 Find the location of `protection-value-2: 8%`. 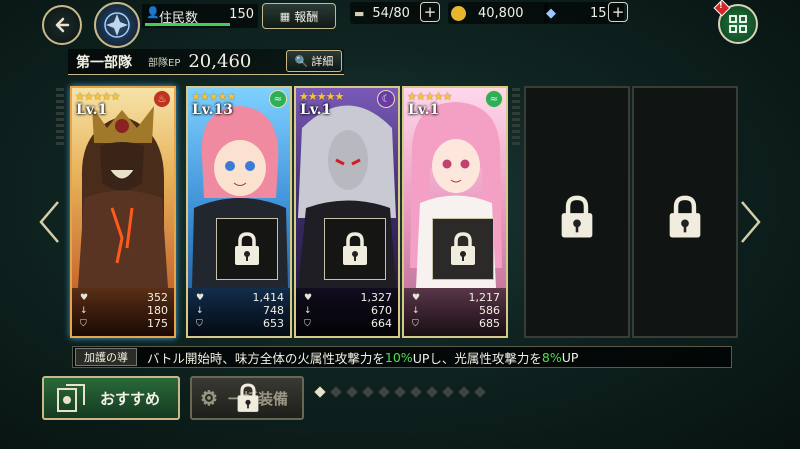

protection-value-2: 8% is located at coordinates (551, 357).